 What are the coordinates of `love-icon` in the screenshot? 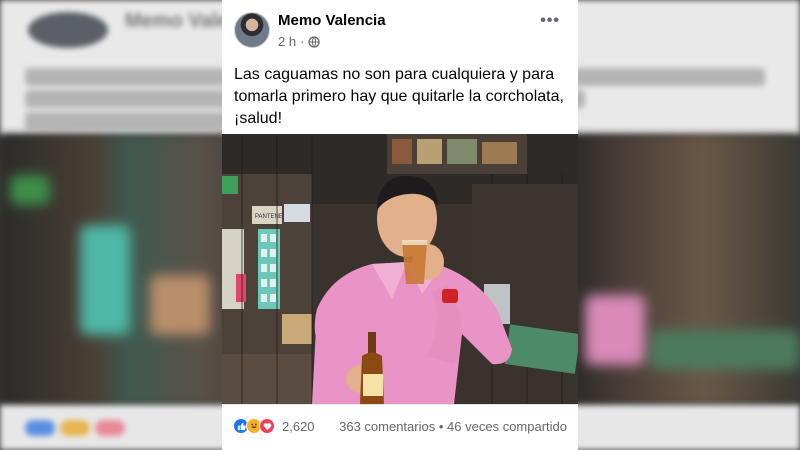 It's located at (267, 426).